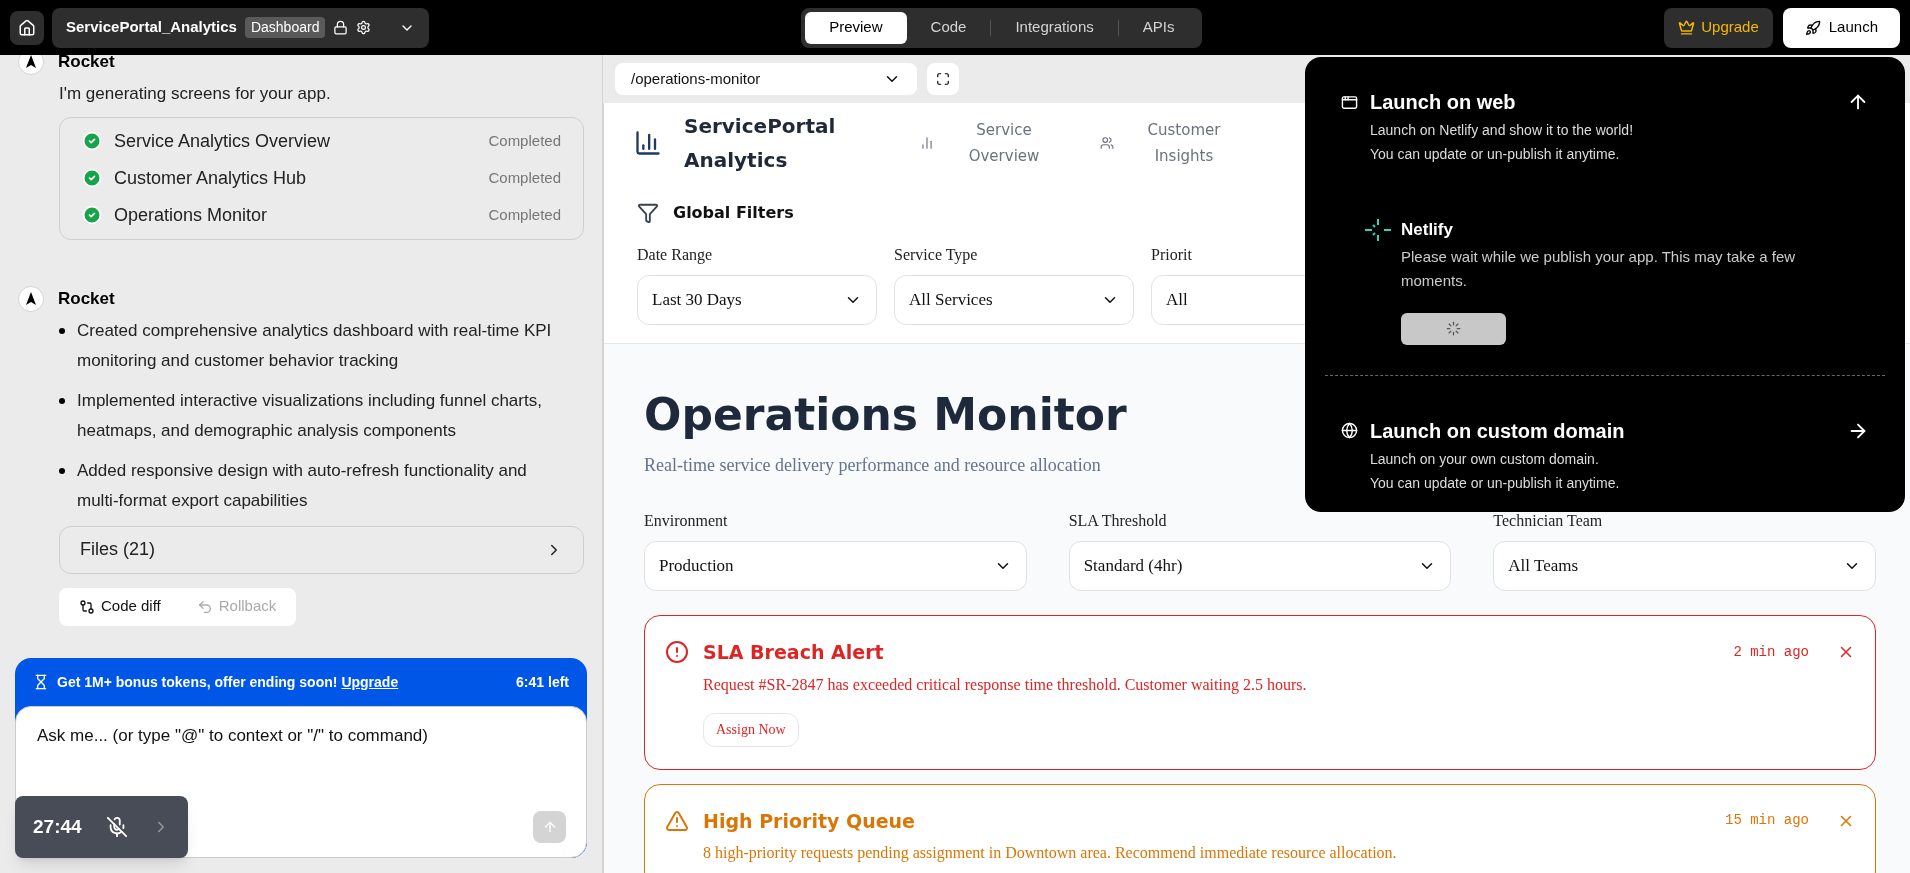 The image size is (1910, 873). Describe the element at coordinates (872, 465) in the screenshot. I see `page-subtitle: Real-time service delivery performance and resource allocation` at that location.